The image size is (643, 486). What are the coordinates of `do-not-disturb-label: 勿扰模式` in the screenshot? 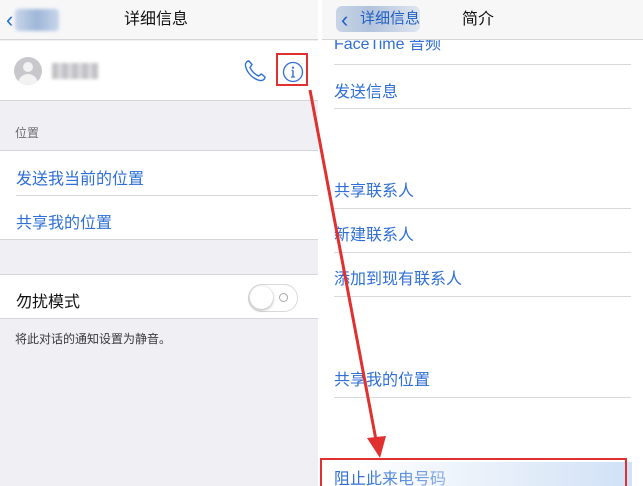 It's located at (48, 302).